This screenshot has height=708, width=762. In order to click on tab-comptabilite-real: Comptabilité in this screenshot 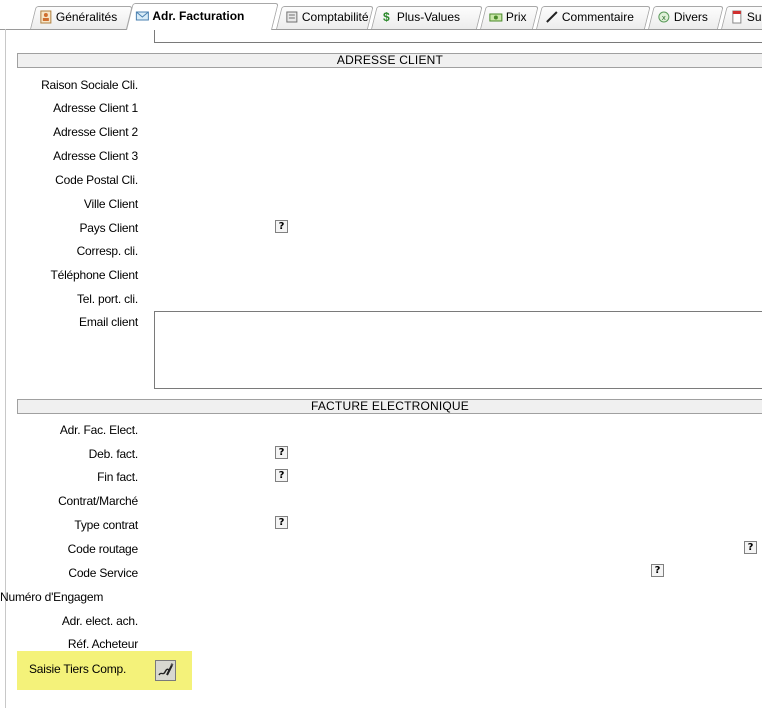, I will do `click(325, 17)`.